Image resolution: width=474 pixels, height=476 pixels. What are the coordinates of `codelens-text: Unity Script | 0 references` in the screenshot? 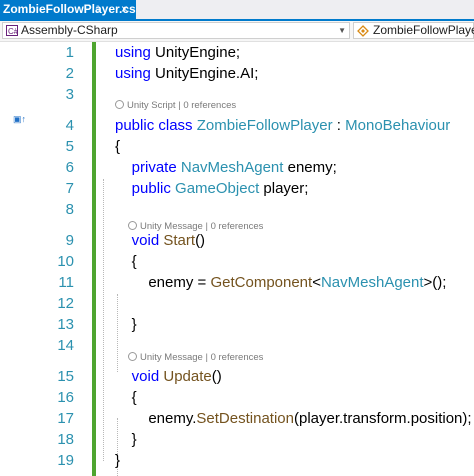 It's located at (182, 105).